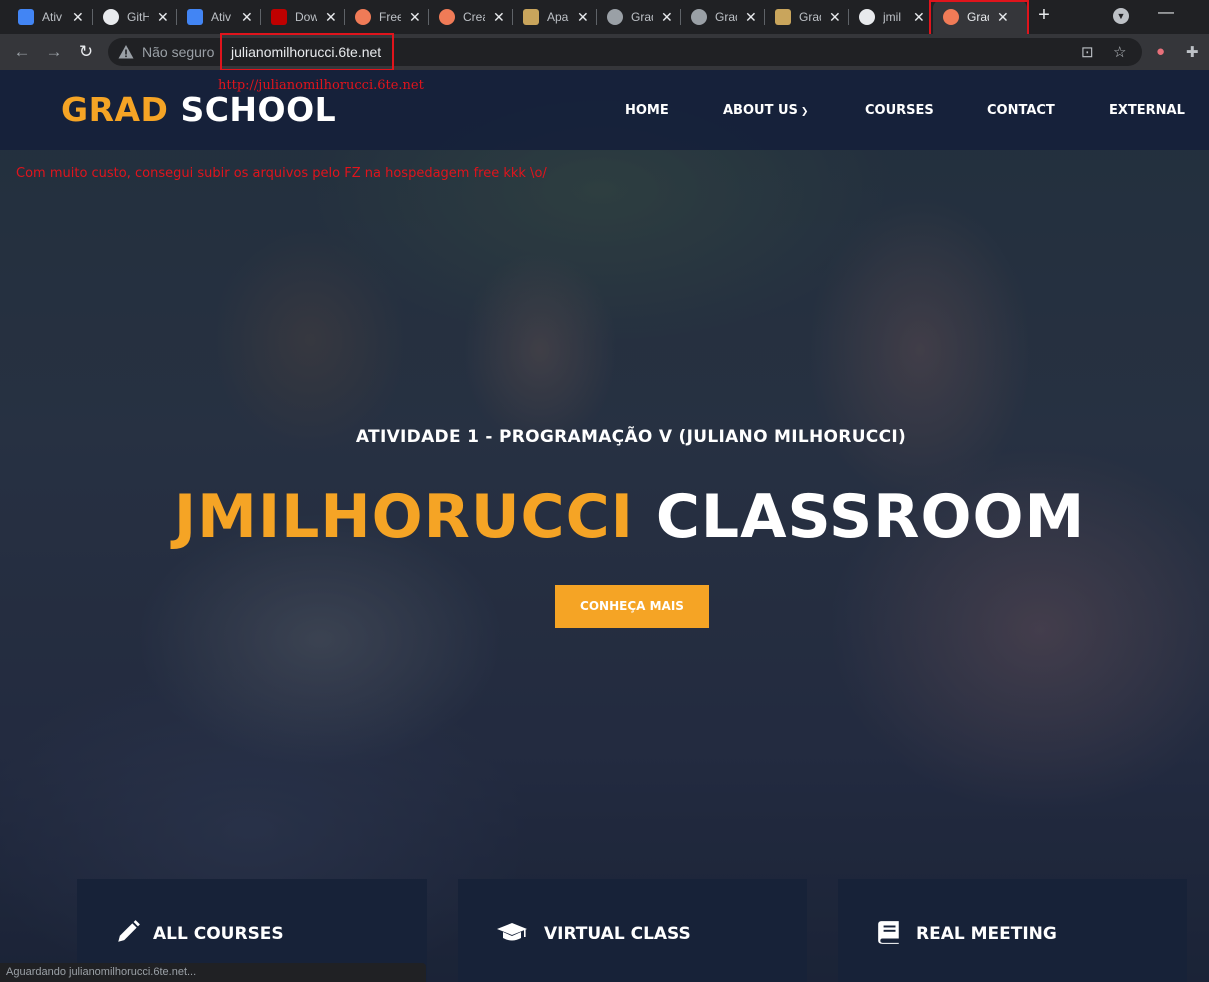  Describe the element at coordinates (617, 934) in the screenshot. I see `feature-label: VIRTUAL CLASS` at that location.